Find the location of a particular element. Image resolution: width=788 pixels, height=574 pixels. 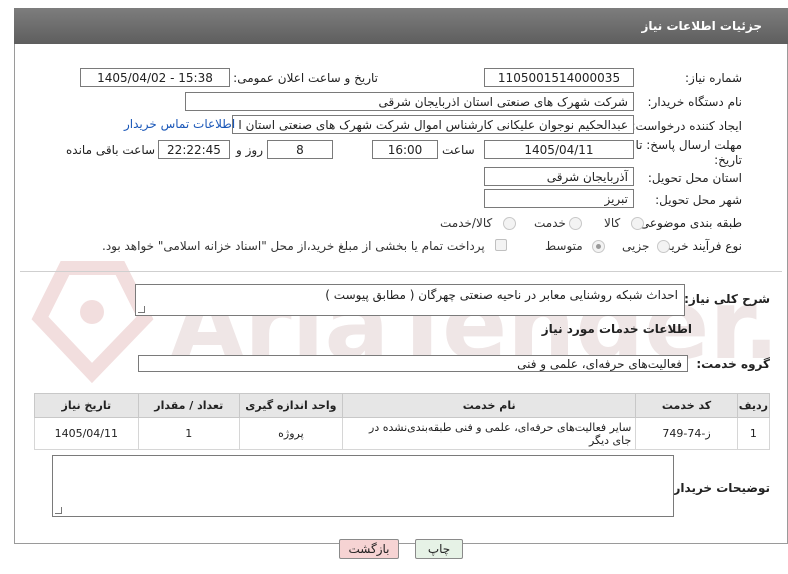

treasury-payment-checkbox is located at coordinates (501, 245).